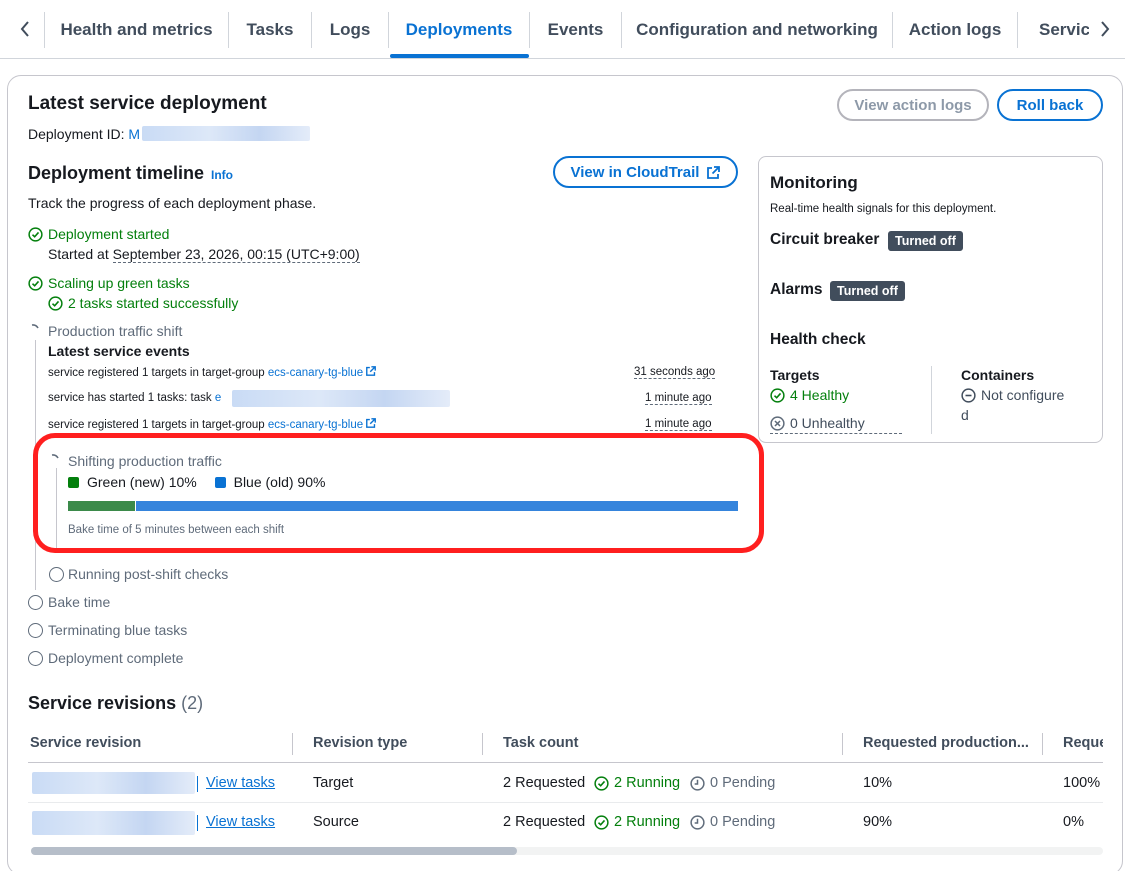 This screenshot has height=871, width=1125. Describe the element at coordinates (218, 398) in the screenshot. I see `task-link: e` at that location.